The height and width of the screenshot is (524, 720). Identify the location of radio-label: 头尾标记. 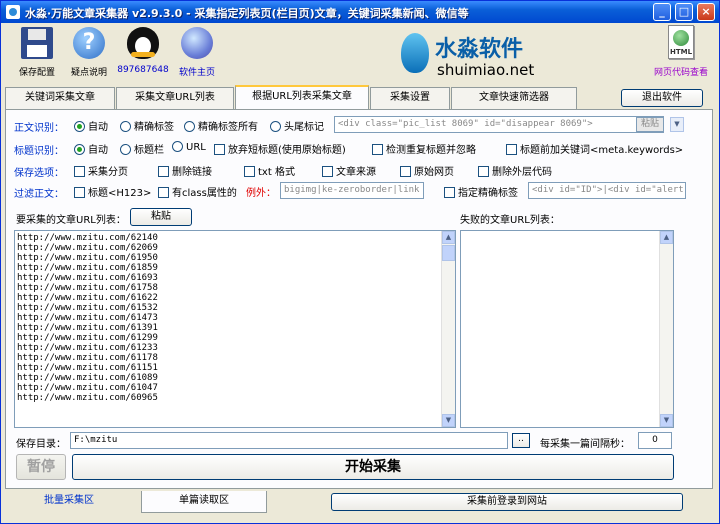
(304, 127).